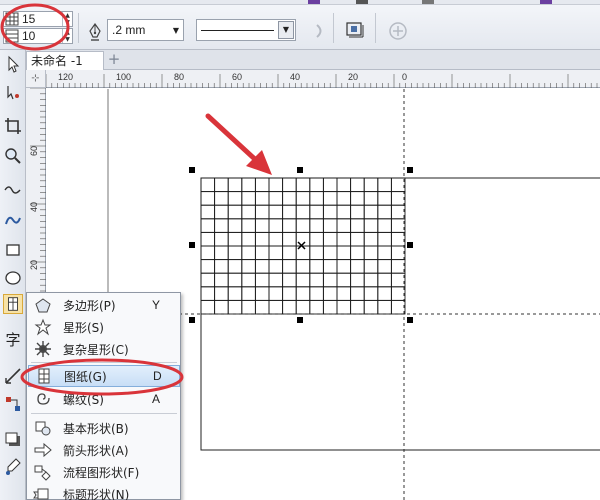 The width and height of the screenshot is (600, 500). What do you see at coordinates (36, 79) in the screenshot?
I see `ruler-origin: ⊹` at bounding box center [36, 79].